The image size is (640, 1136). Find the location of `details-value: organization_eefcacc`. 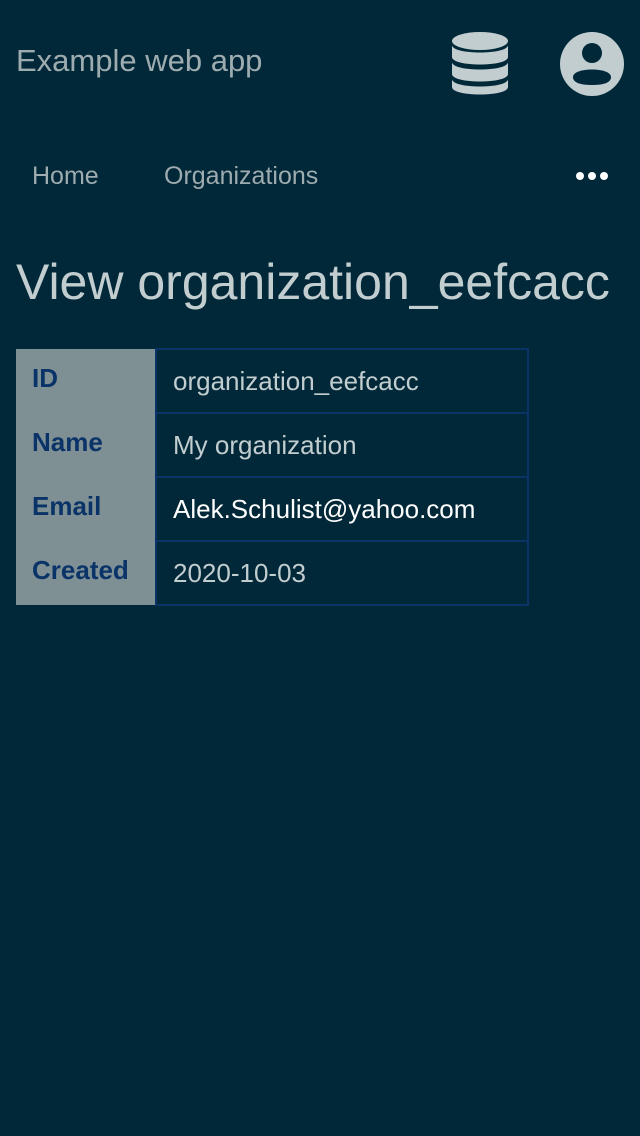

details-value: organization_eefcacc is located at coordinates (342, 381).